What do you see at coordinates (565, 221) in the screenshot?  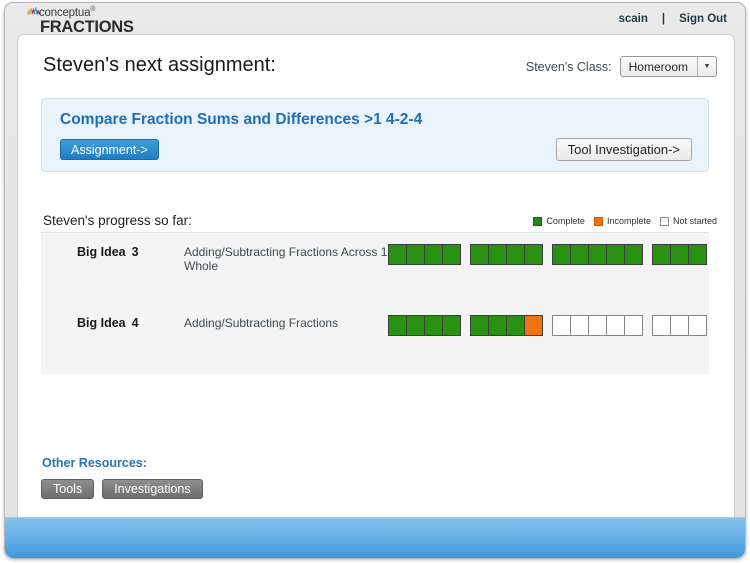 I see `legend-label: Complete` at bounding box center [565, 221].